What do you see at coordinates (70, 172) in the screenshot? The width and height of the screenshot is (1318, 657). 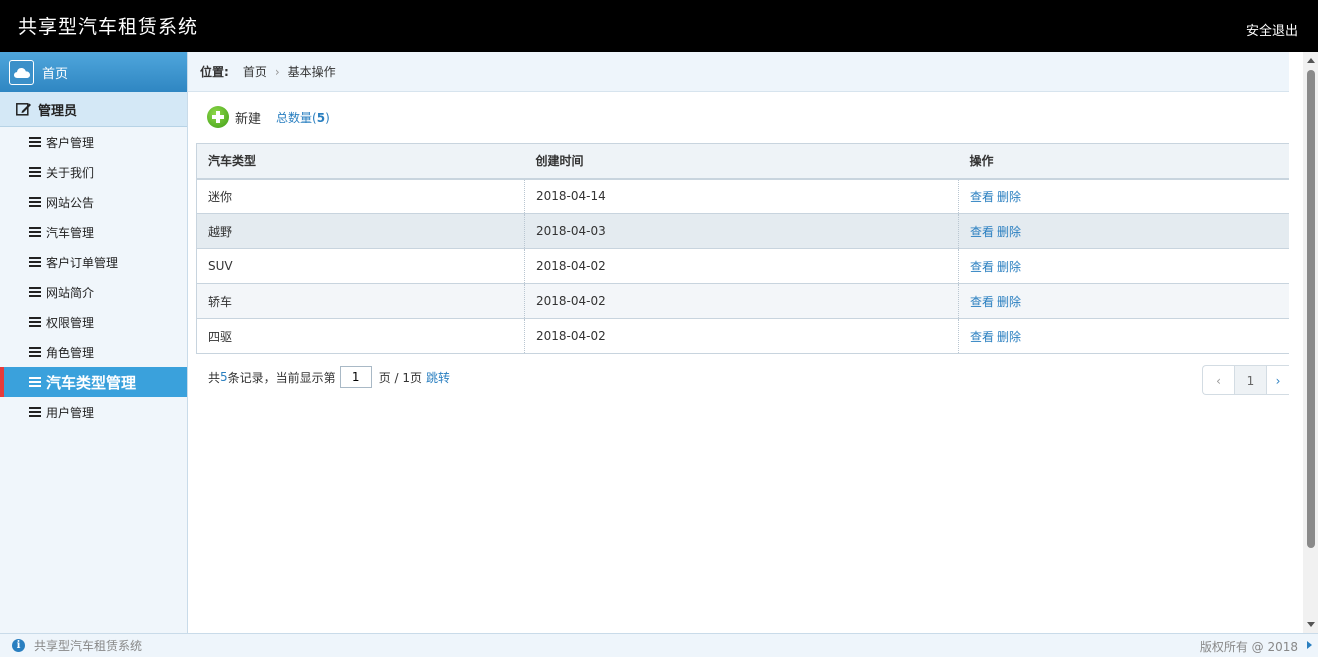 I see `sidebar-item-label: 关于我们` at bounding box center [70, 172].